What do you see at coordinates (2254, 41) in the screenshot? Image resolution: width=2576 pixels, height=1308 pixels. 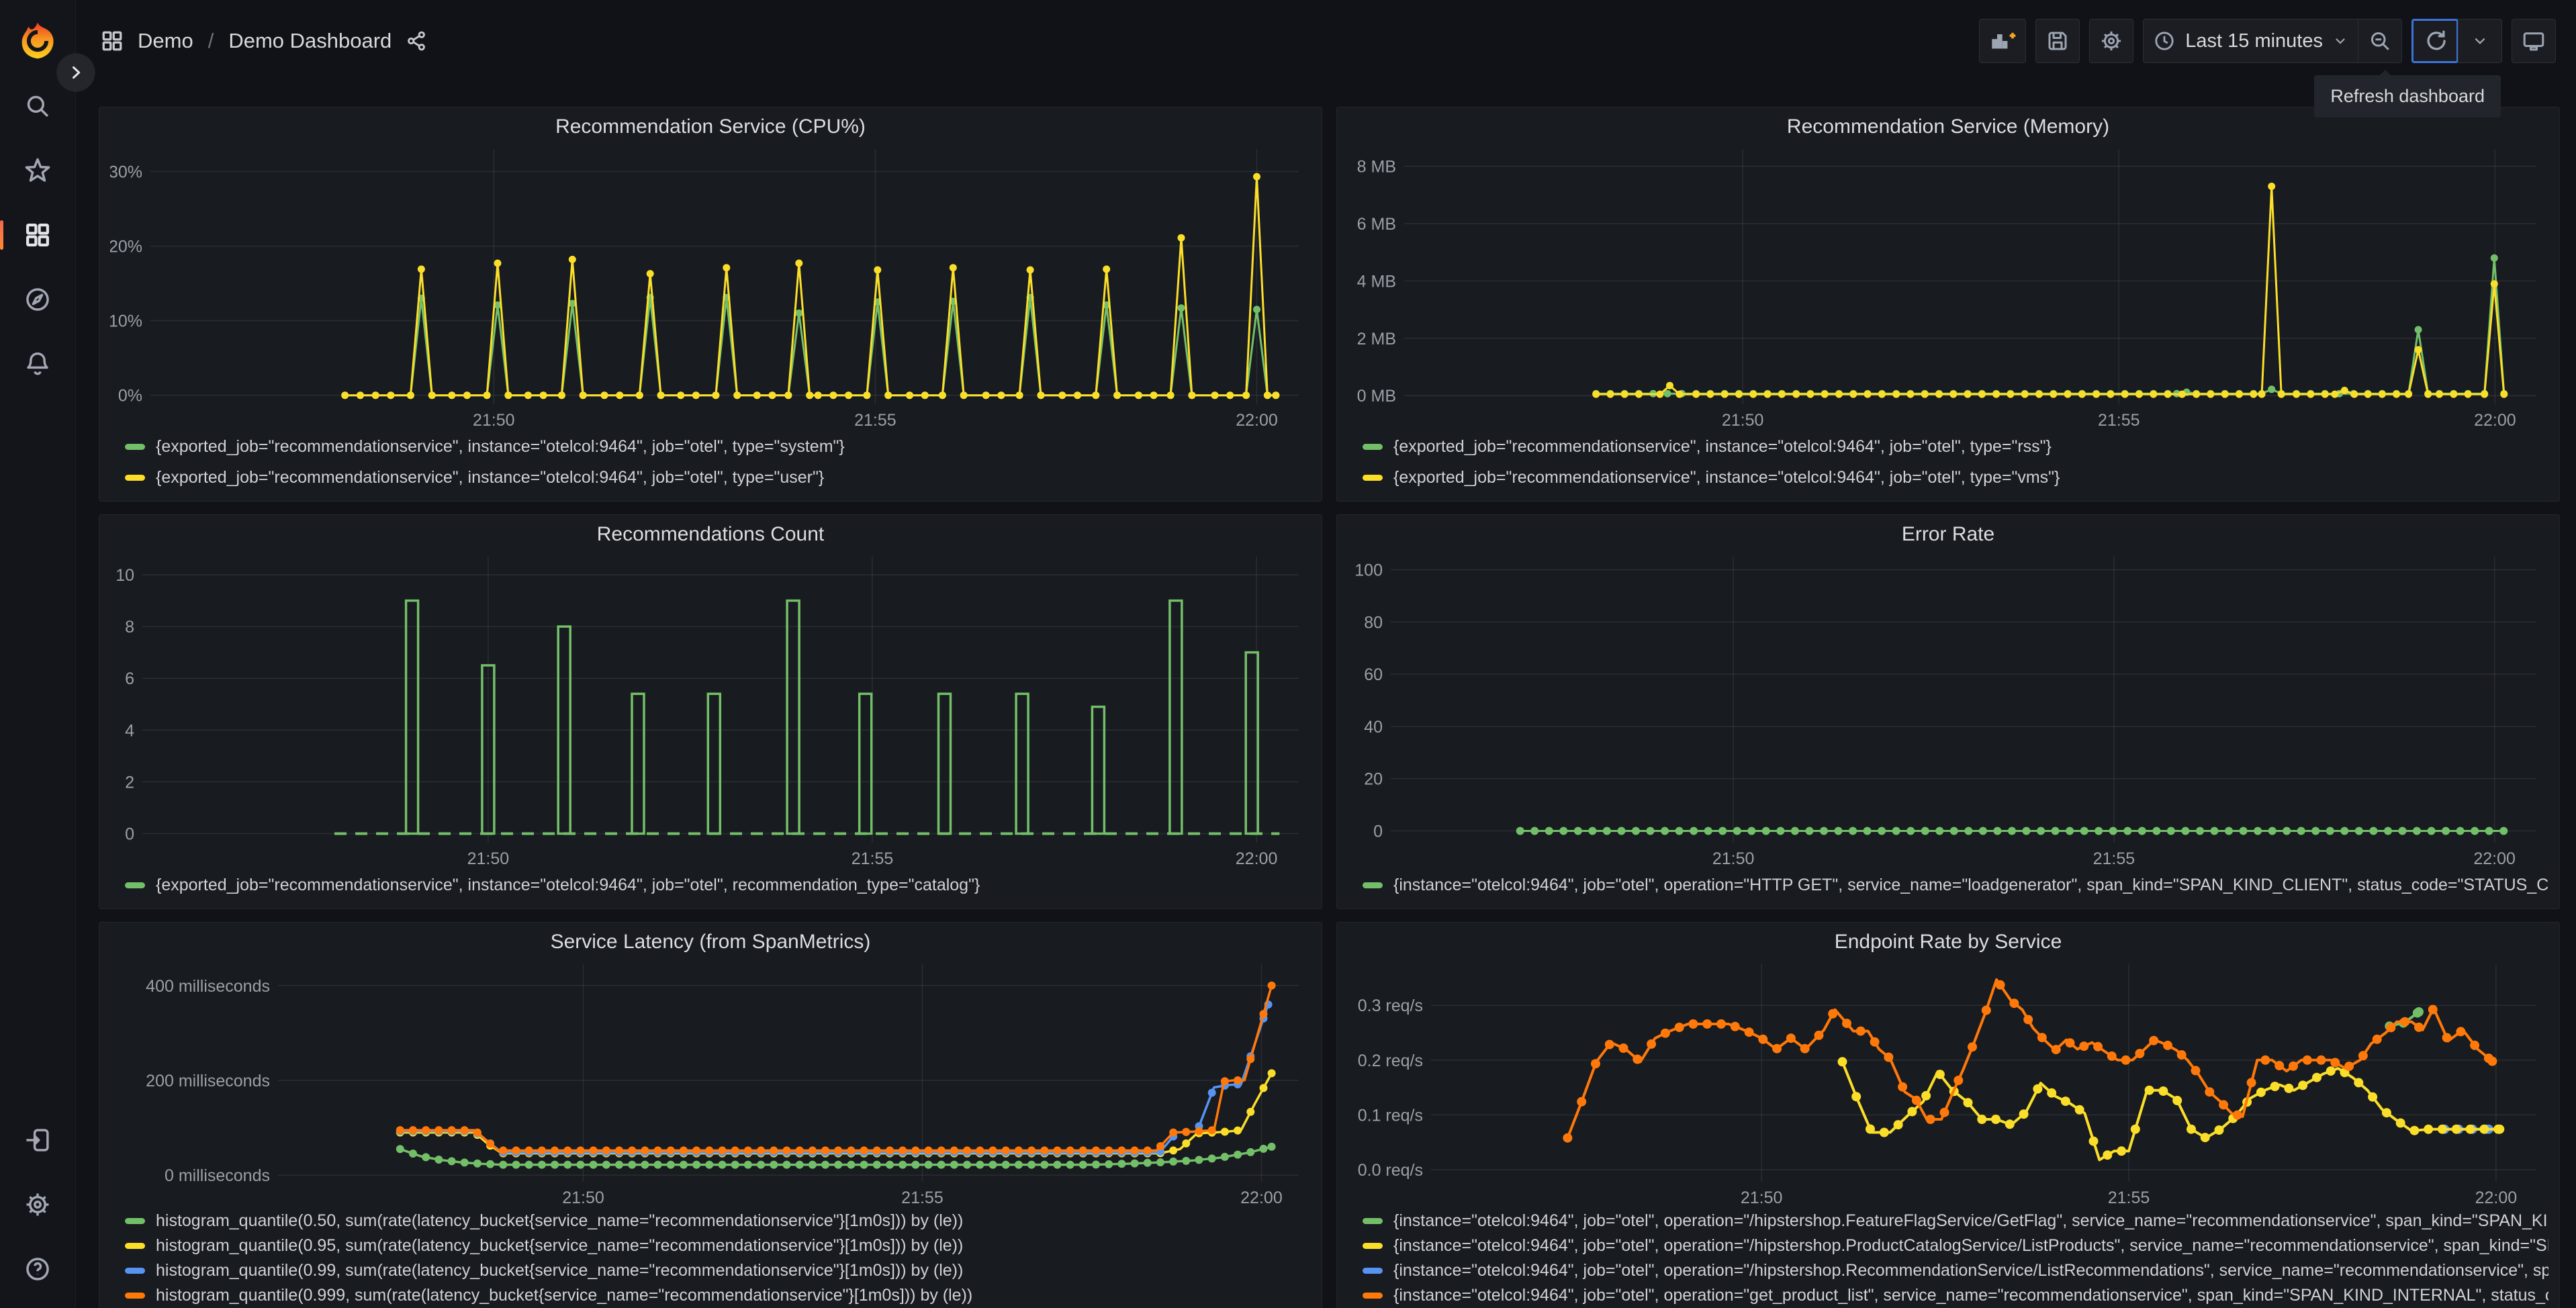 I see `time-range-label: Last 15 minutes` at bounding box center [2254, 41].